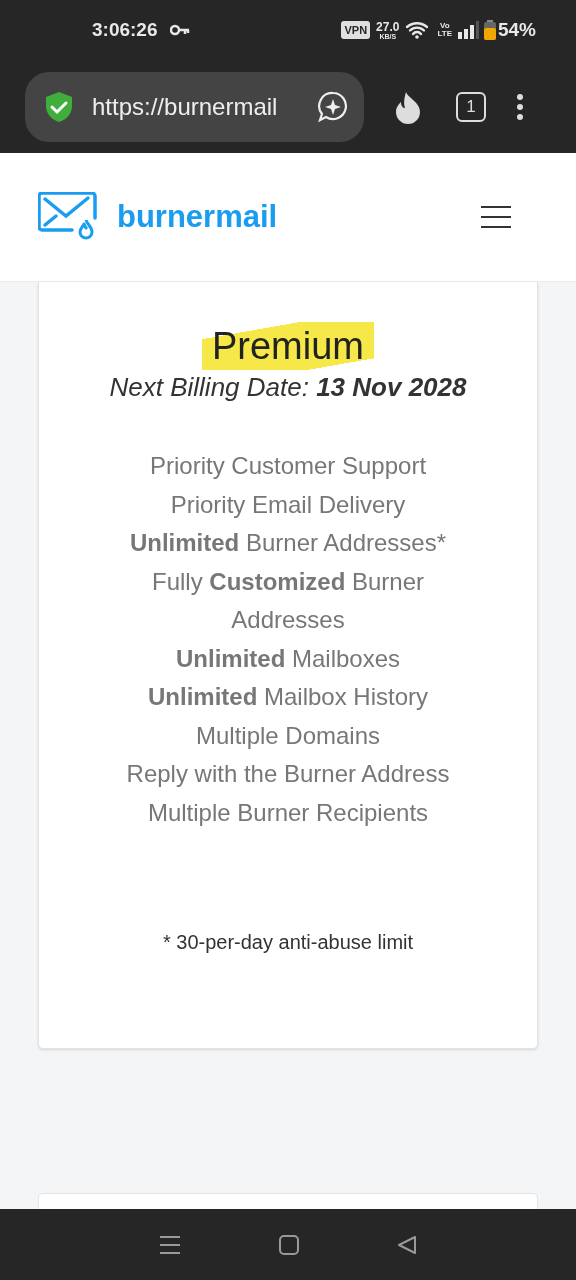 The width and height of the screenshot is (576, 1280). What do you see at coordinates (520, 106) in the screenshot?
I see `more-icon` at bounding box center [520, 106].